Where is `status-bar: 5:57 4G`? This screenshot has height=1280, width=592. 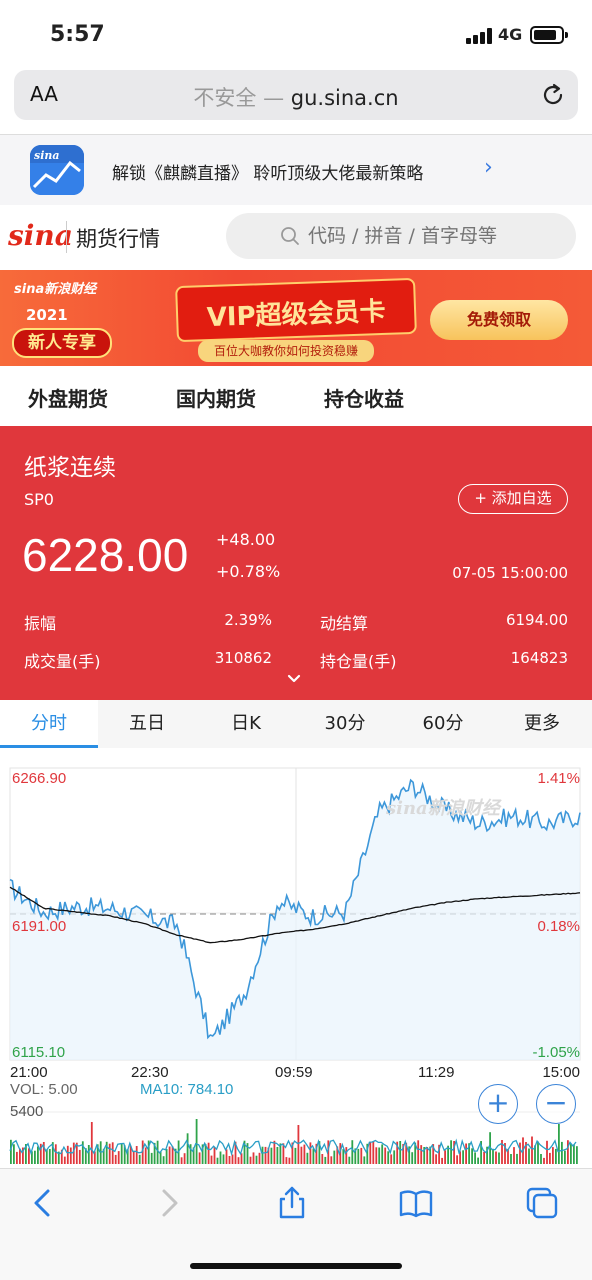 status-bar: 5:57 4G is located at coordinates (296, 35).